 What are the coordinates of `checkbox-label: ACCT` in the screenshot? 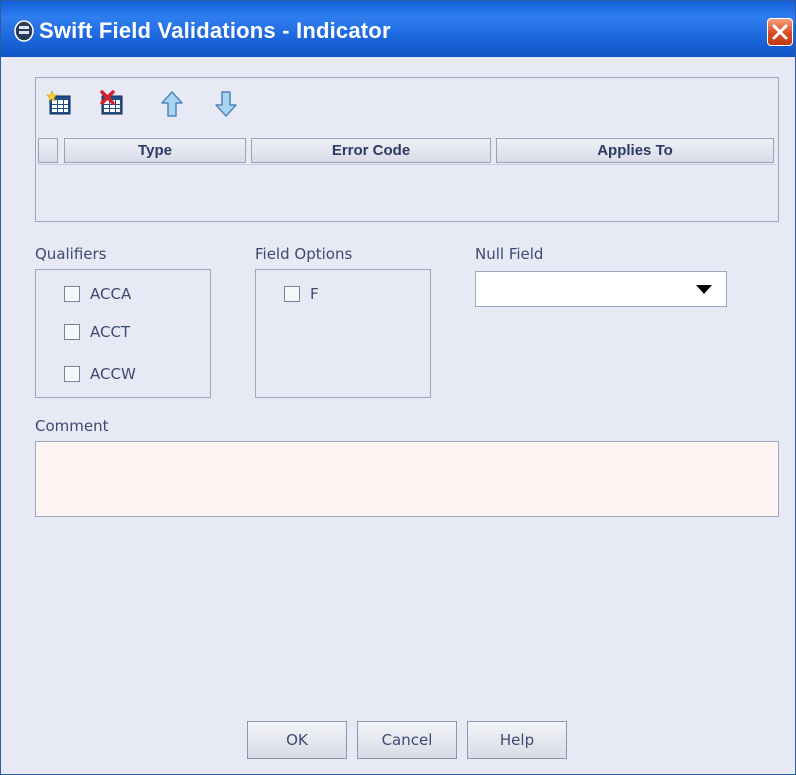 It's located at (110, 332).